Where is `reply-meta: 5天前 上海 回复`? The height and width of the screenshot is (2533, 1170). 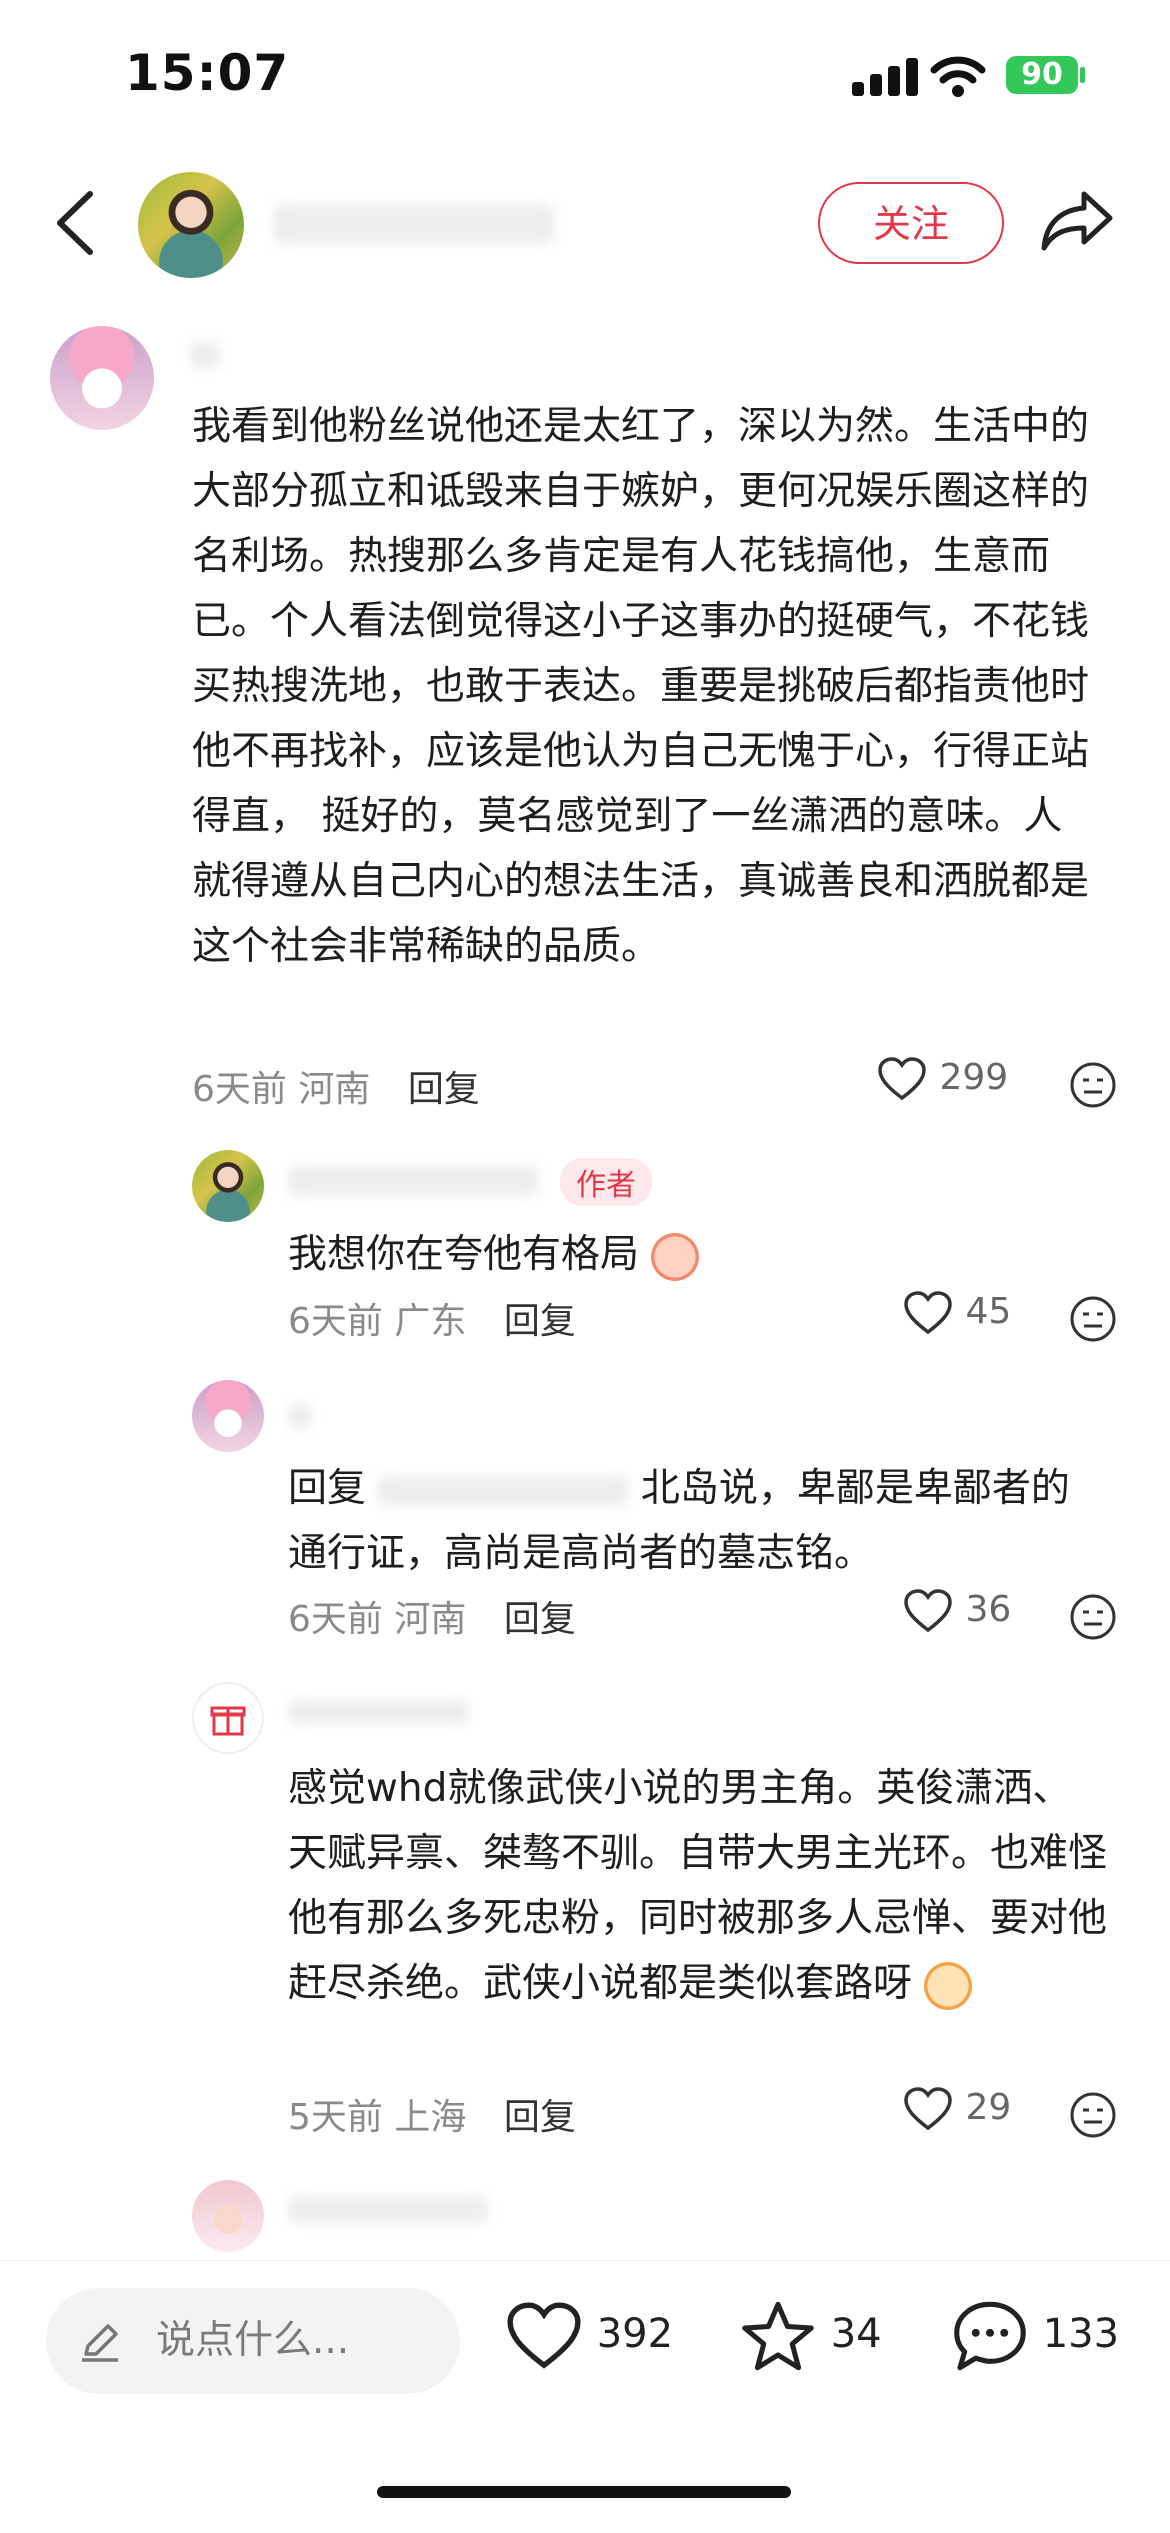
reply-meta: 5天前 上海 回复 is located at coordinates (432, 2114).